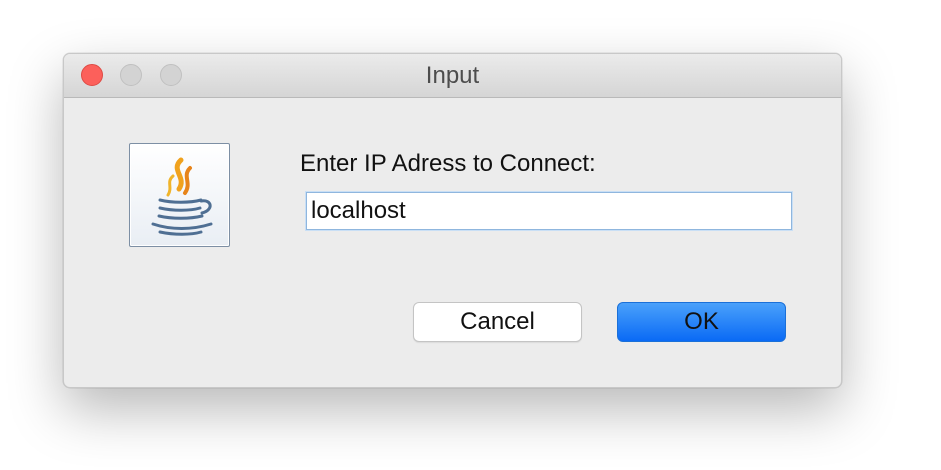 The height and width of the screenshot is (470, 941). I want to click on ip-address-input, so click(549, 211).